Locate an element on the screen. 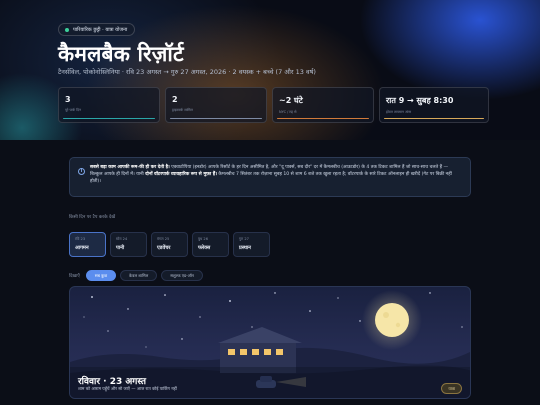 The height and width of the screenshot is (405, 540). callout-lead: सबसे बड़ा काम आपकी रूम-की ही कर देती है। is located at coordinates (130, 167).